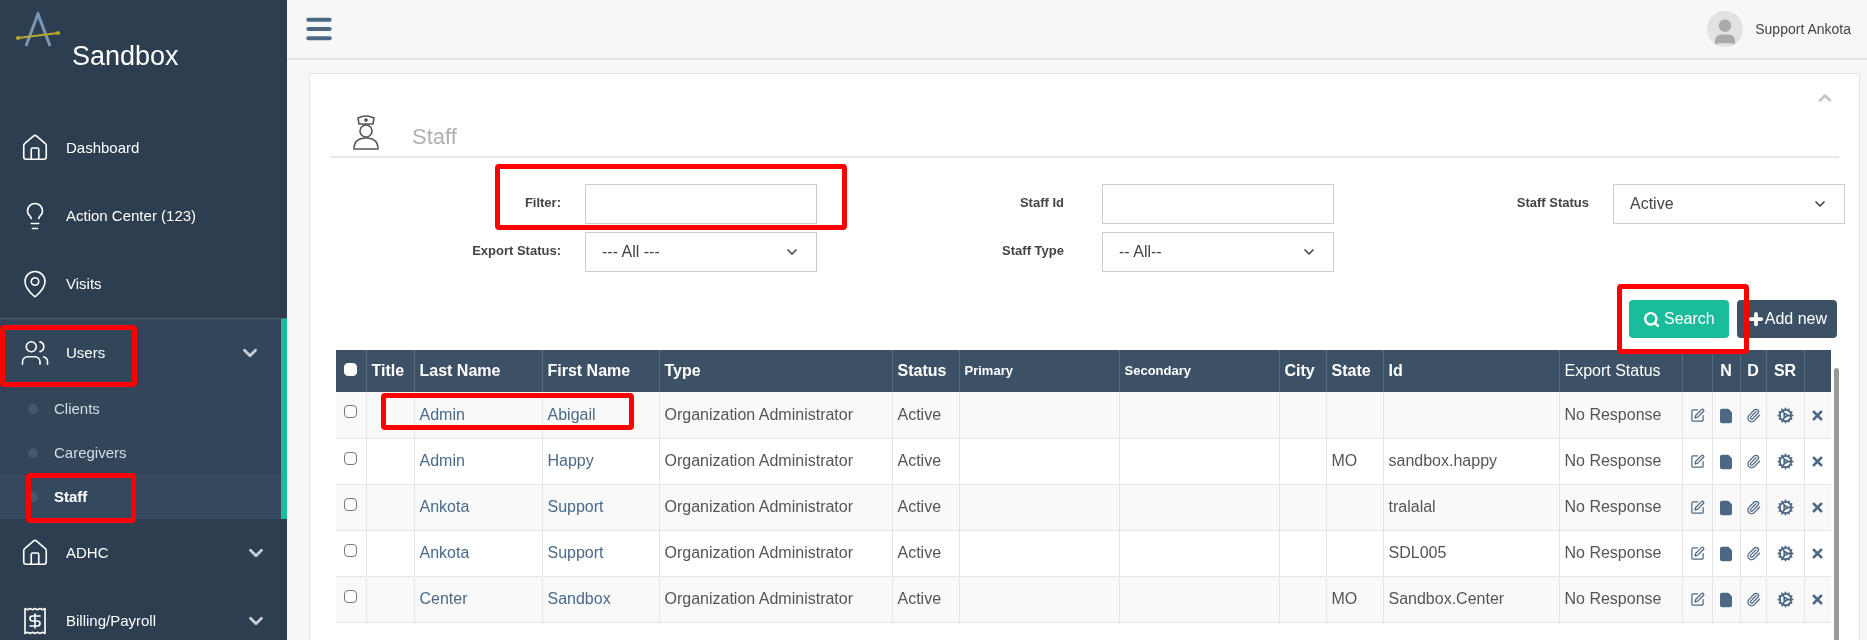 The height and width of the screenshot is (640, 1867). What do you see at coordinates (366, 132) in the screenshot?
I see `nurse-icon` at bounding box center [366, 132].